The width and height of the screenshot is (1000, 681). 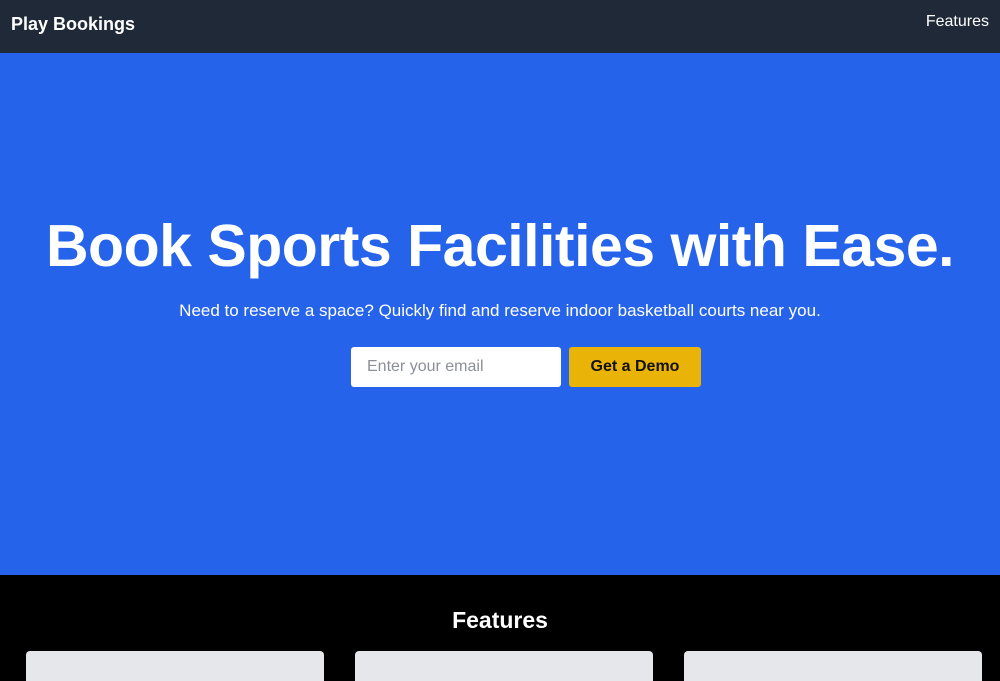 What do you see at coordinates (500, 26) in the screenshot?
I see `top-navigation-bar: Play Bookings Features` at bounding box center [500, 26].